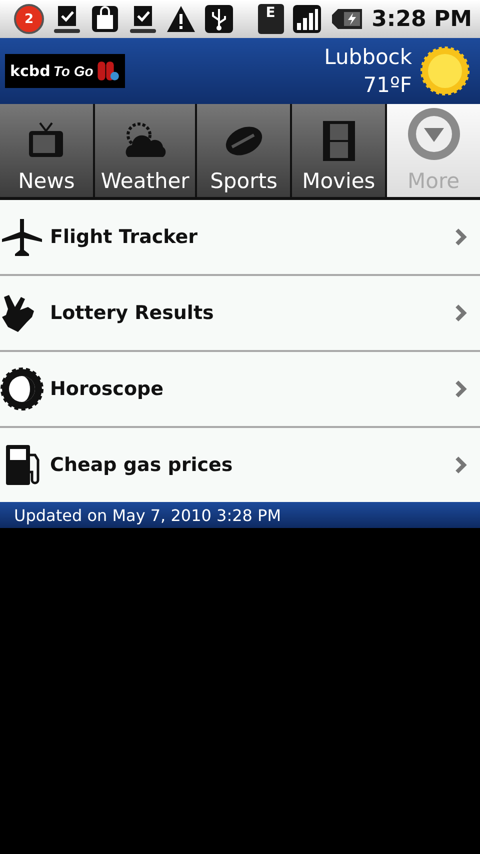 The height and width of the screenshot is (854, 480). What do you see at coordinates (347, 19) in the screenshot?
I see `battery-charging-icon` at bounding box center [347, 19].